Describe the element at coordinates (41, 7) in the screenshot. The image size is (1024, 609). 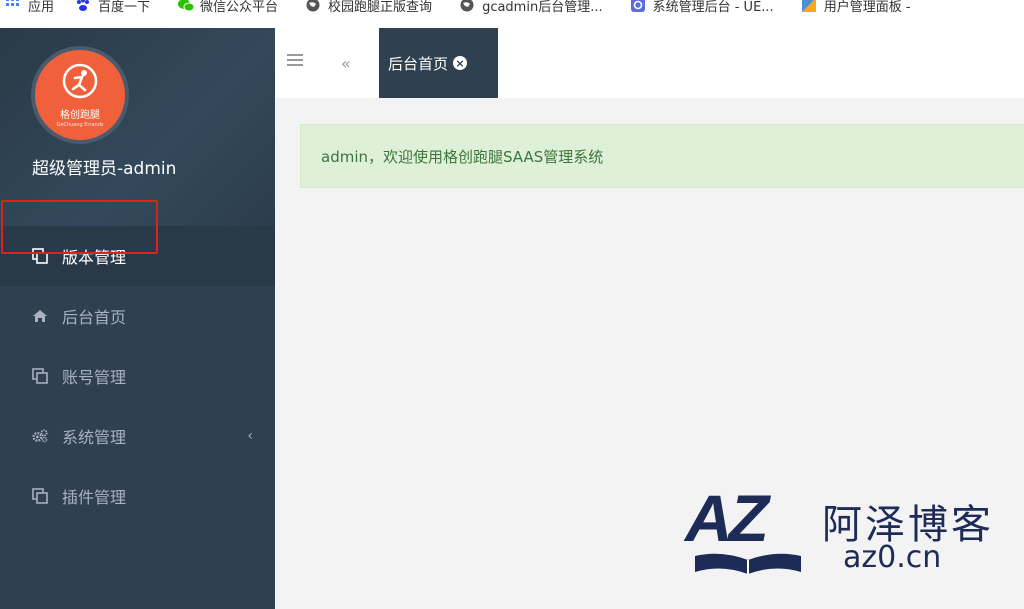
I see `bookmark-label: 应用` at that location.